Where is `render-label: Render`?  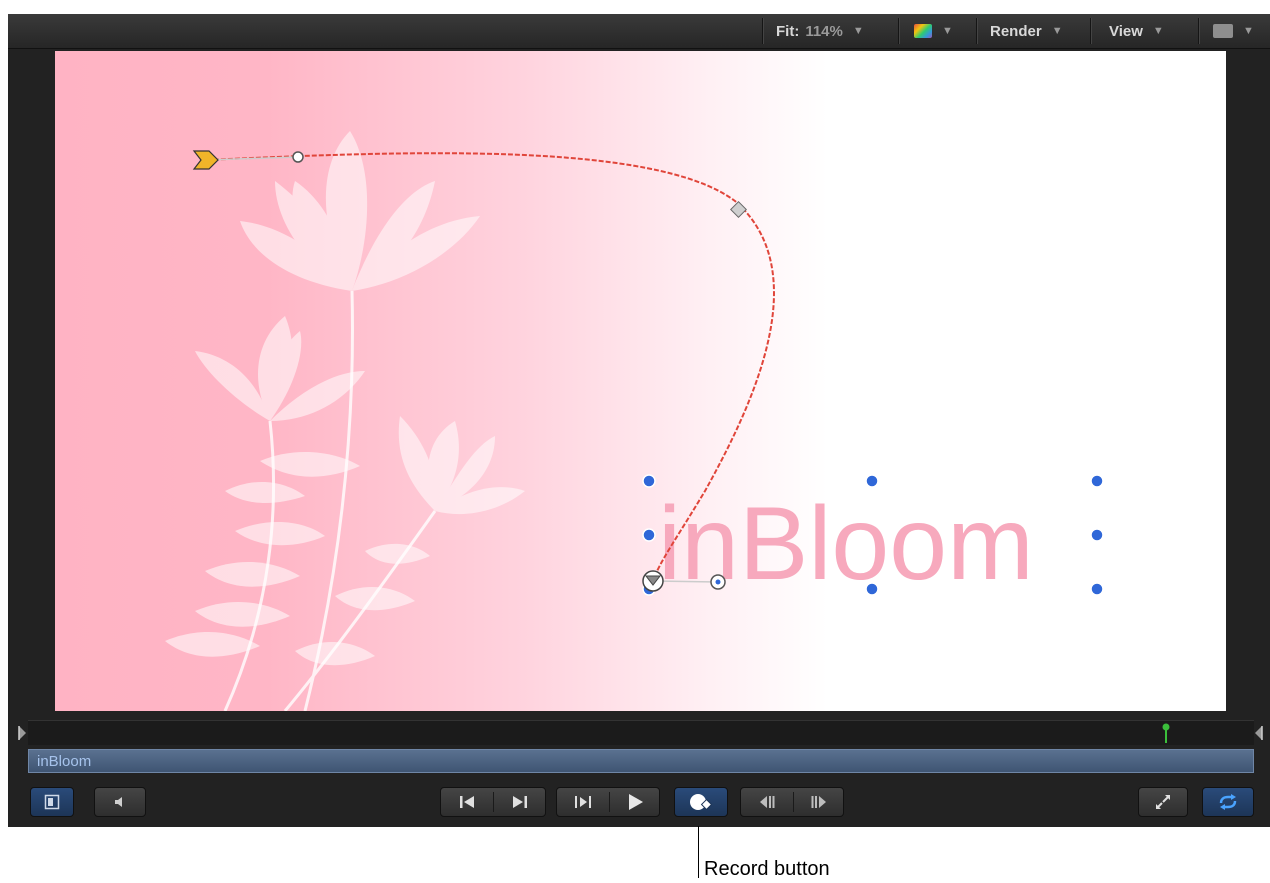 render-label: Render is located at coordinates (1016, 31).